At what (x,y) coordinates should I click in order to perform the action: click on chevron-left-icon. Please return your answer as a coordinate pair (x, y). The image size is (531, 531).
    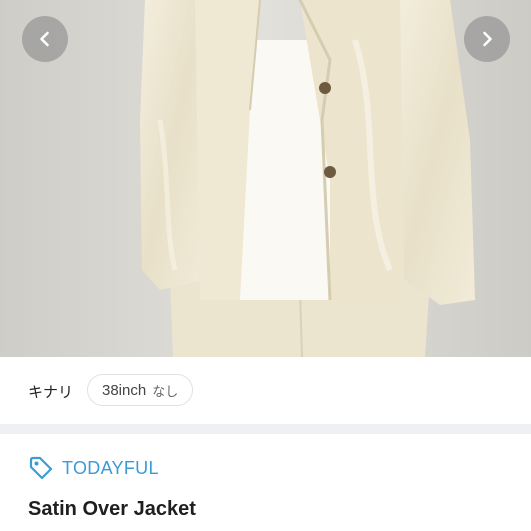
    Looking at the image, I should click on (44, 39).